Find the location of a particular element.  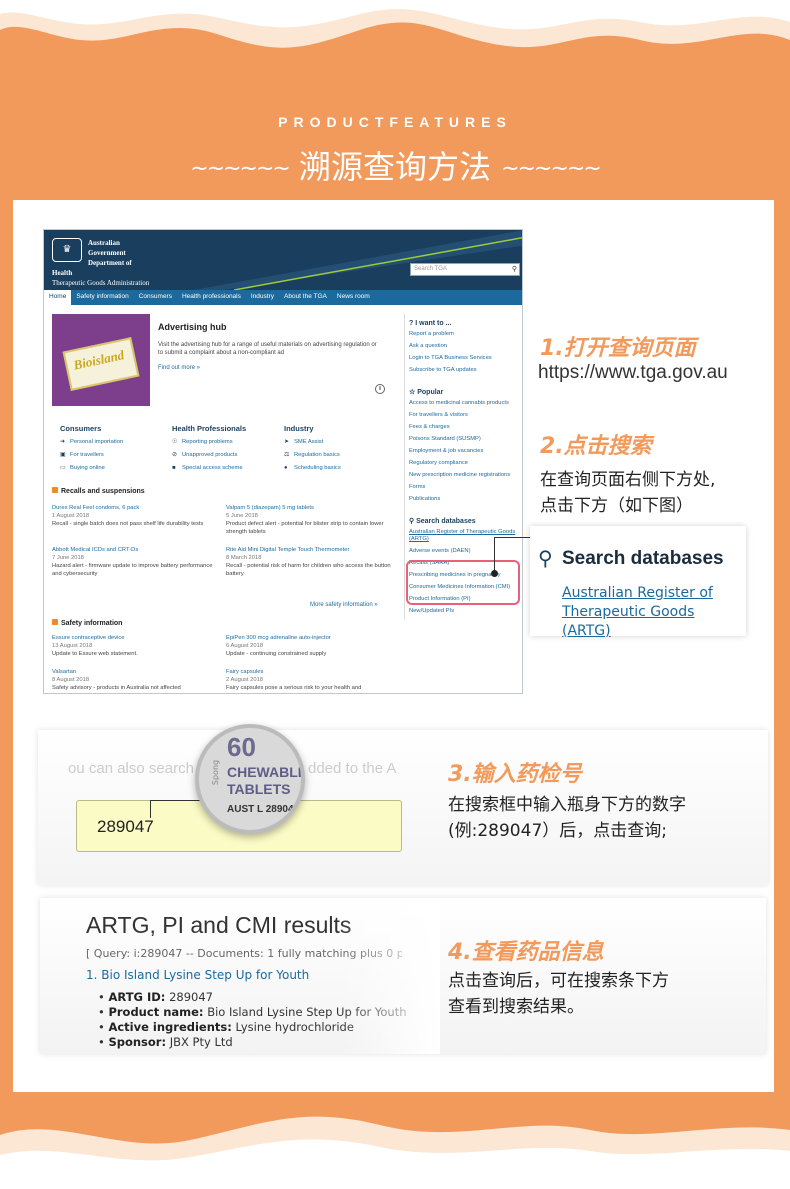

sidebar-link: Access to medicinal cannabis products is located at coordinates (465, 403).